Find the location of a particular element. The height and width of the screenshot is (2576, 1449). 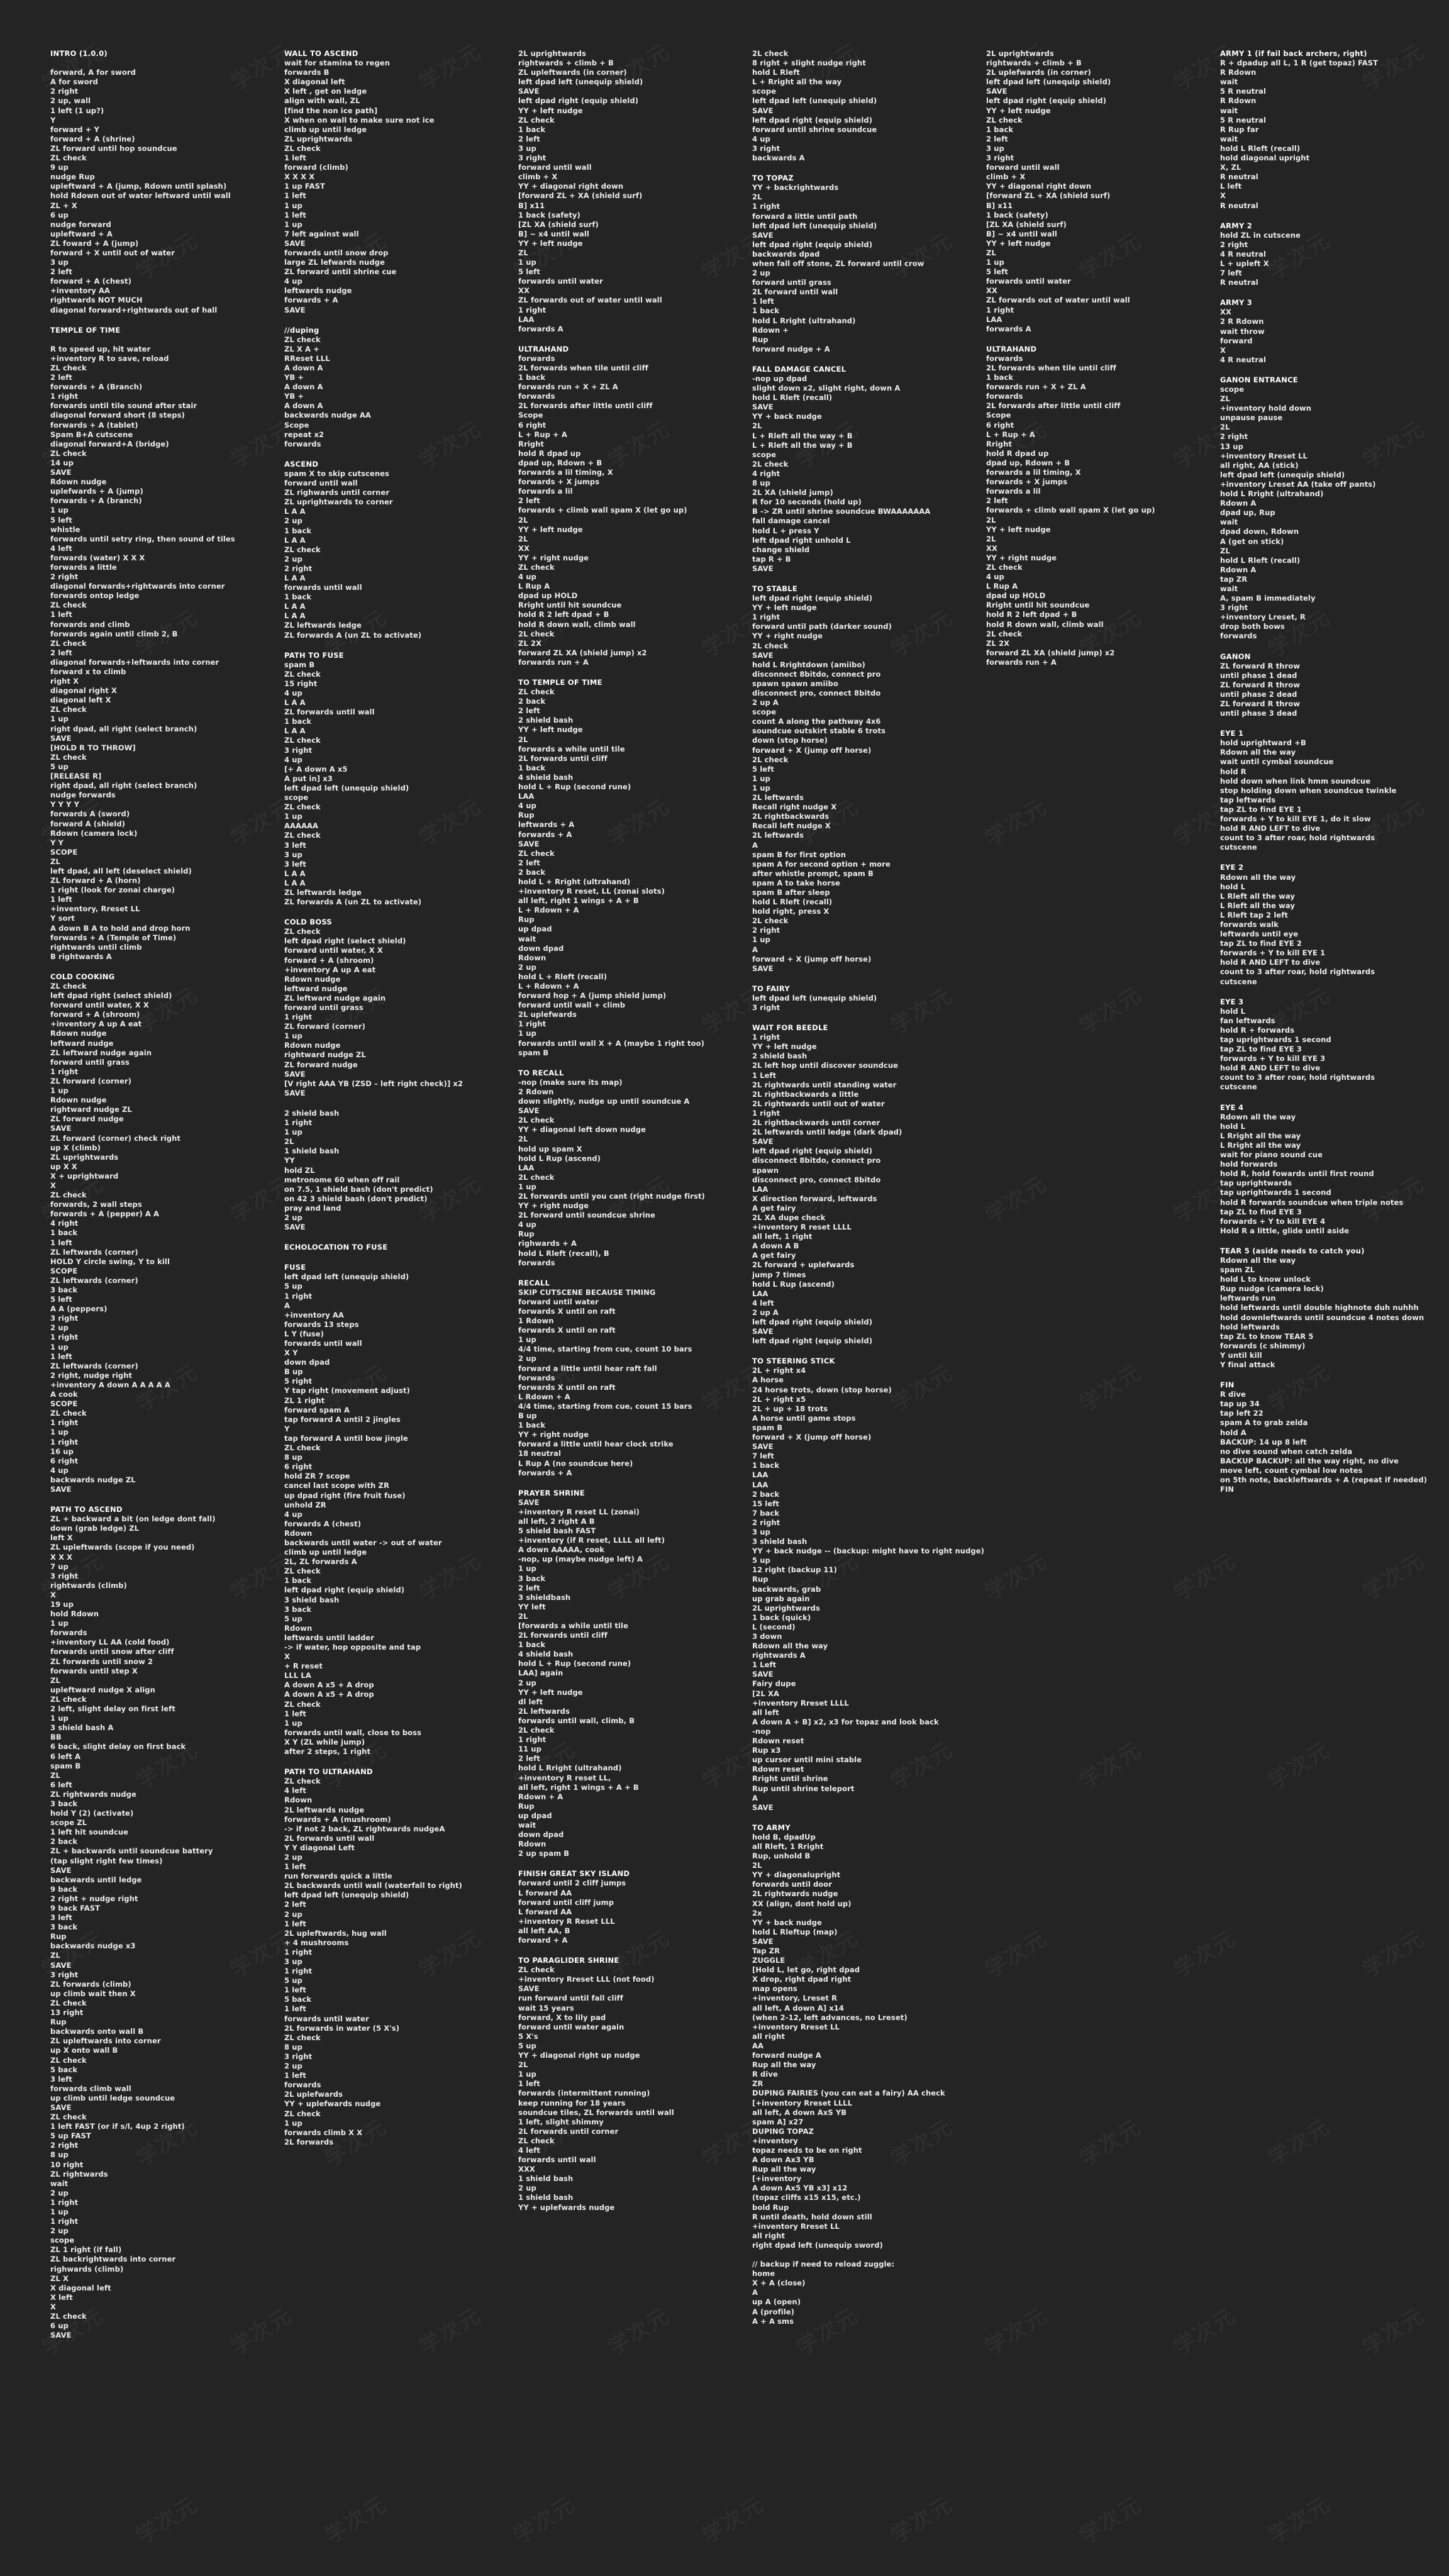

route-step: +inventory R to save, reload is located at coordinates (109, 358).